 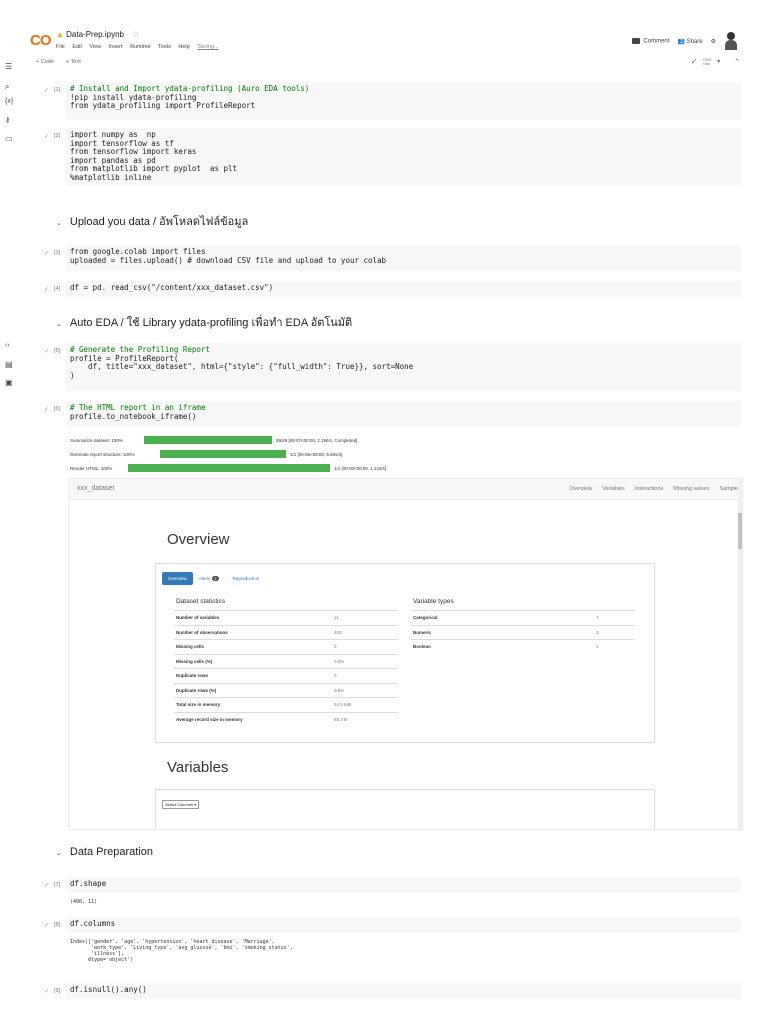 What do you see at coordinates (689, 41) in the screenshot?
I see `share-button: 👥 Share` at bounding box center [689, 41].